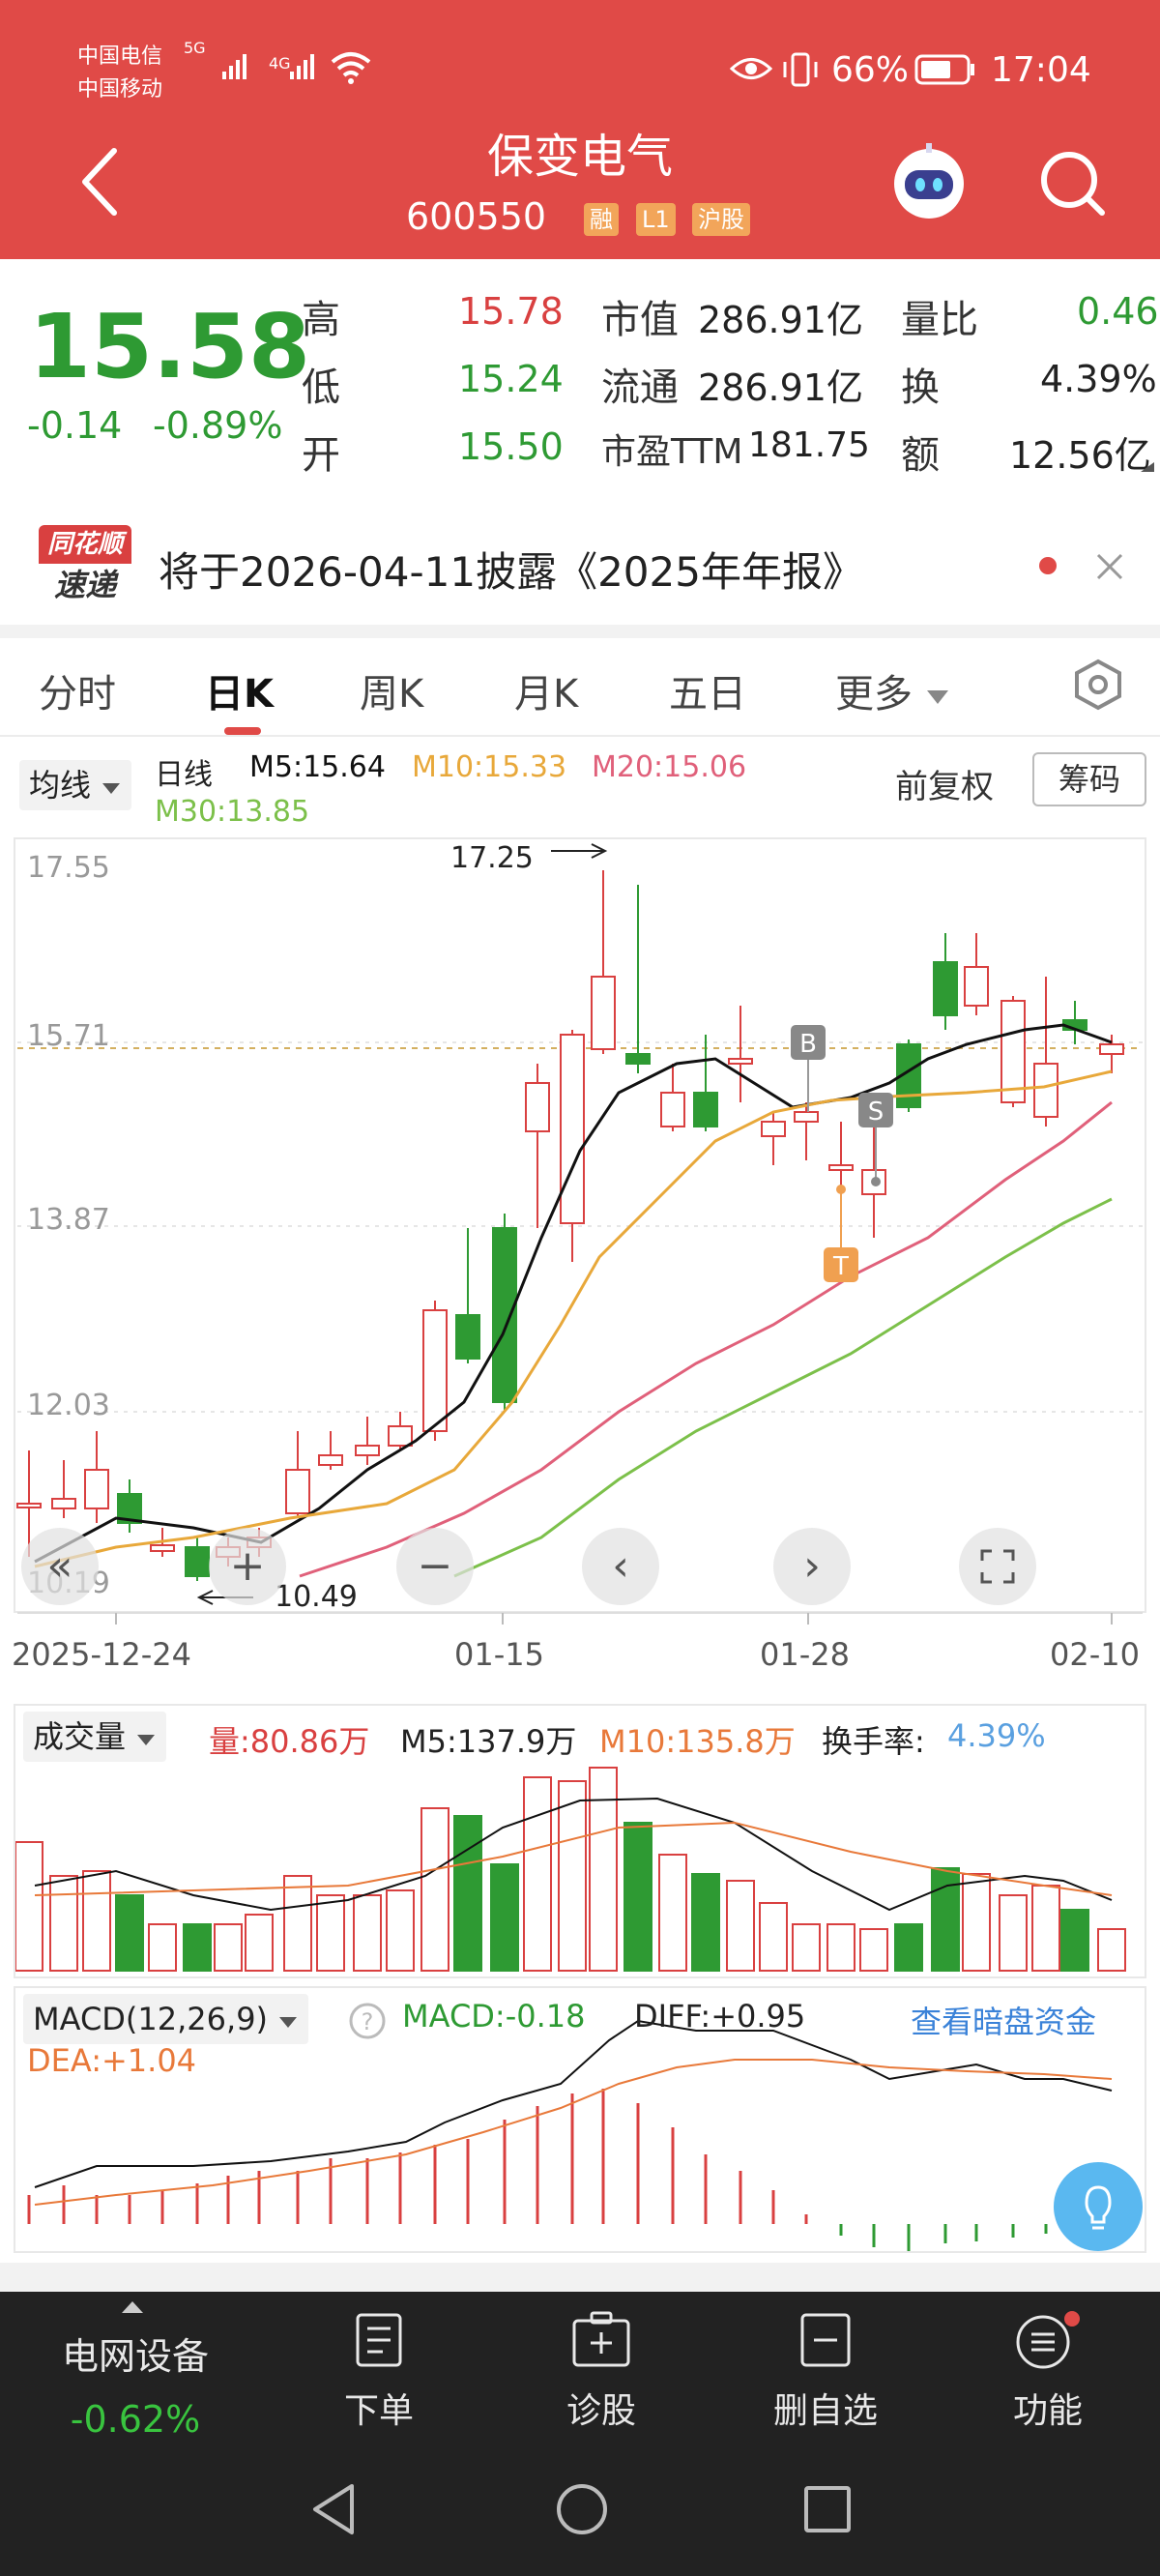 This screenshot has height=2576, width=1160. I want to click on fullscreen-button, so click(997, 1566).